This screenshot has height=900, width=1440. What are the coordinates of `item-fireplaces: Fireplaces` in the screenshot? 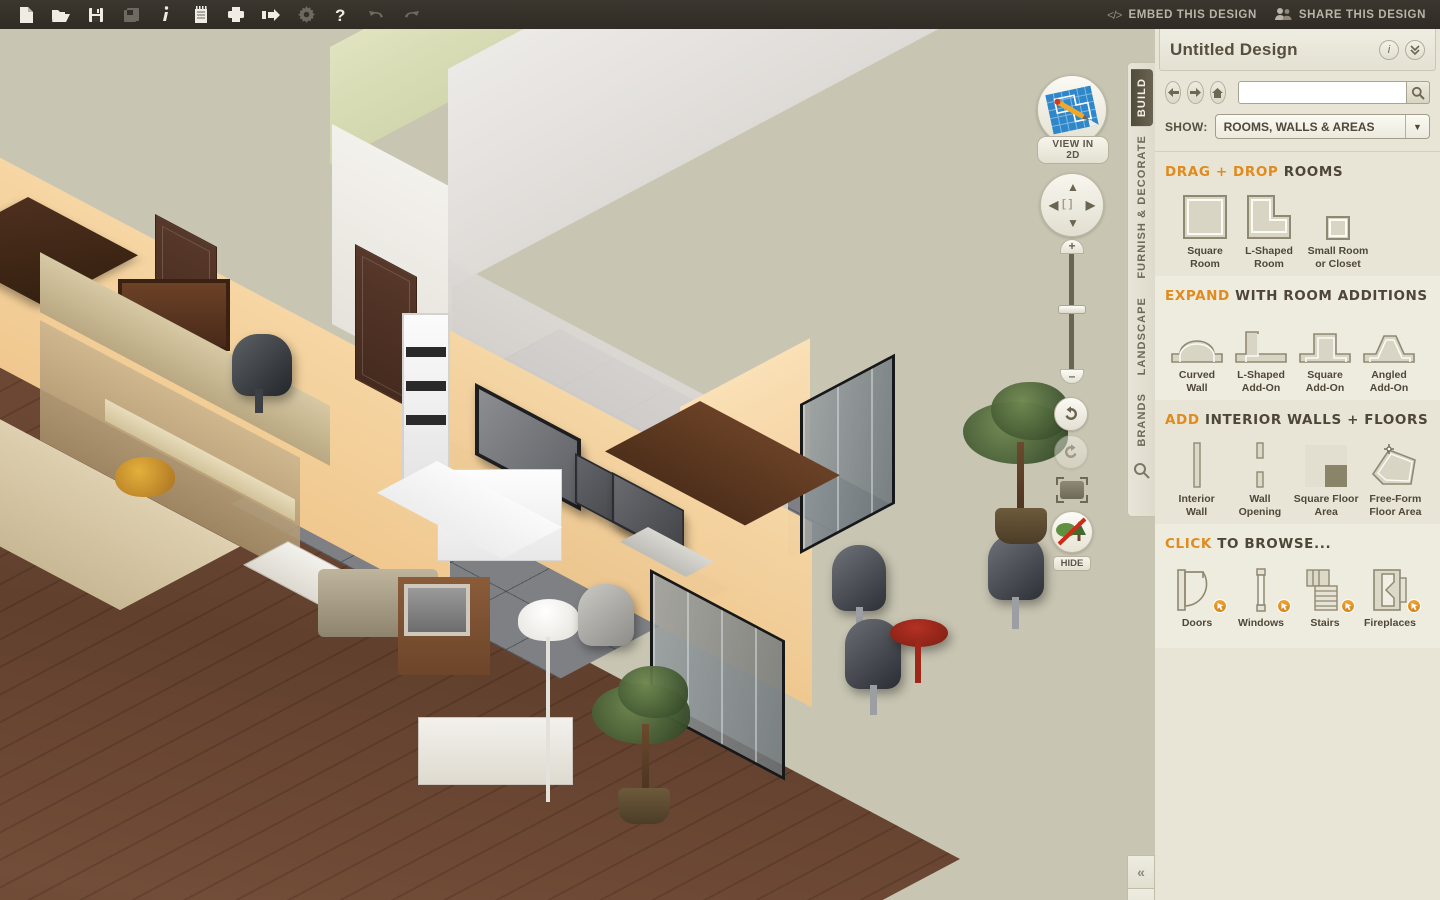 It's located at (1390, 596).